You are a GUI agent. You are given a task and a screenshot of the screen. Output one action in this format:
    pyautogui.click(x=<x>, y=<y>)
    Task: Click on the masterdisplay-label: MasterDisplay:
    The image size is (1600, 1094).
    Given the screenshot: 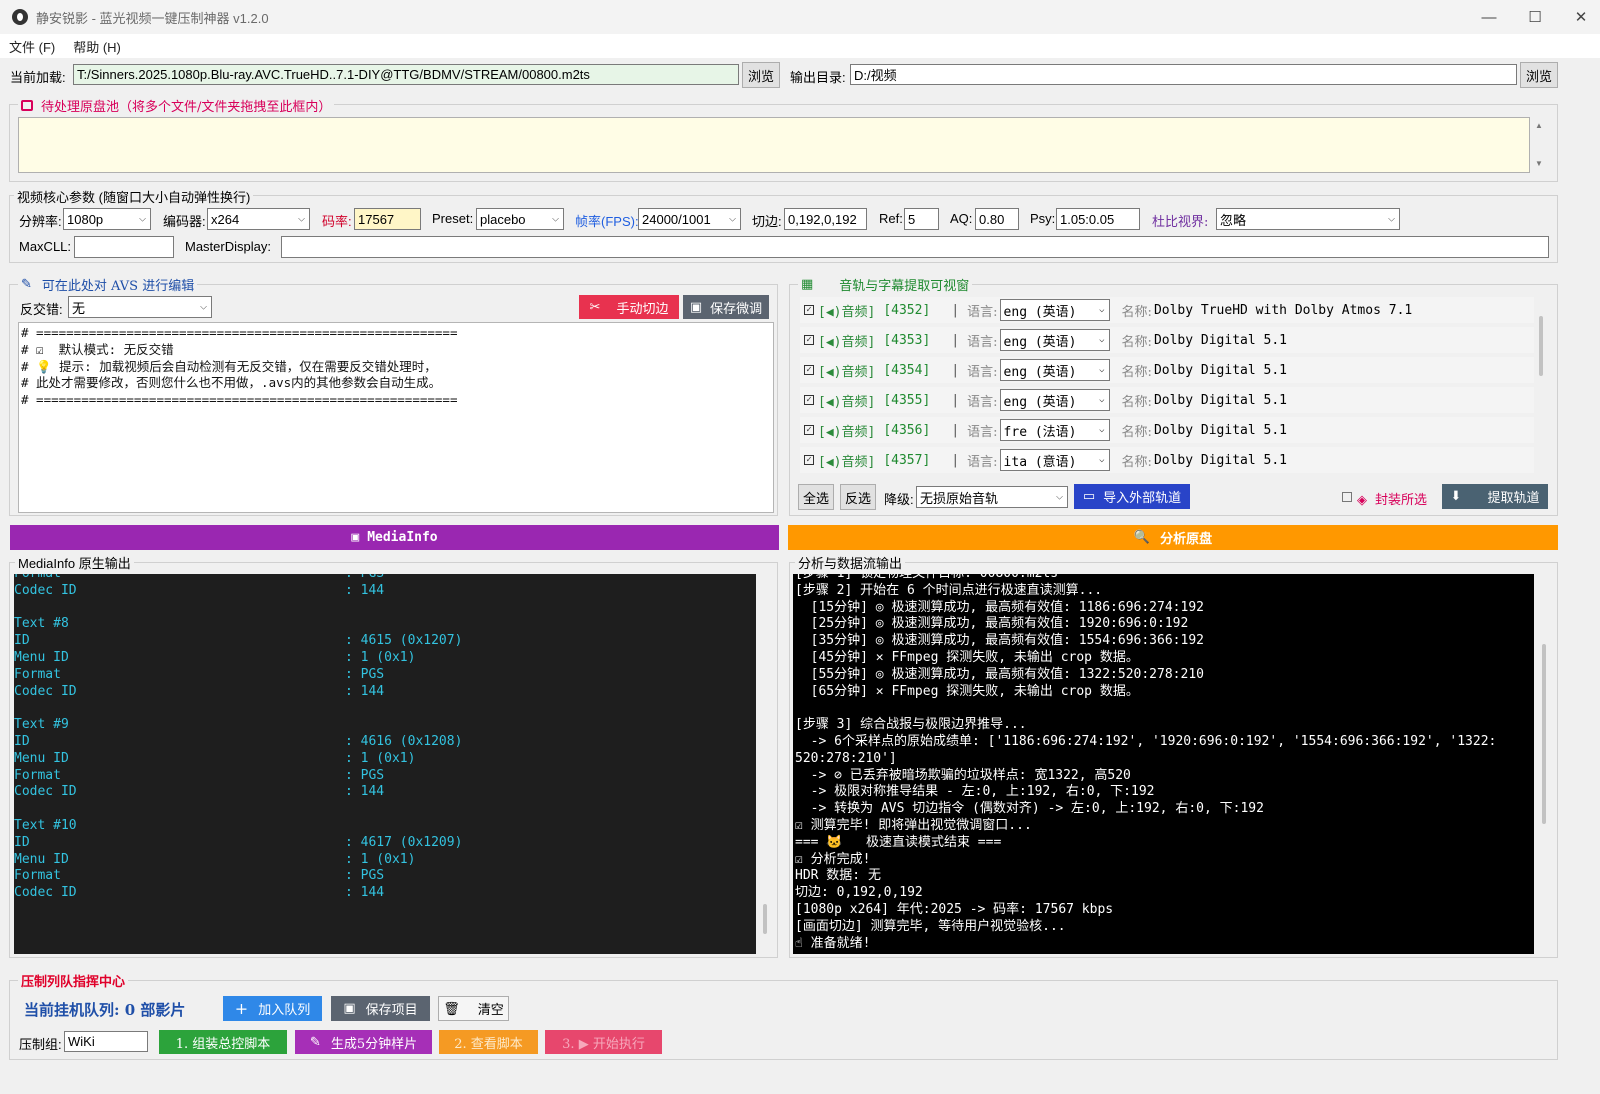 What is the action you would take?
    pyautogui.click(x=228, y=246)
    